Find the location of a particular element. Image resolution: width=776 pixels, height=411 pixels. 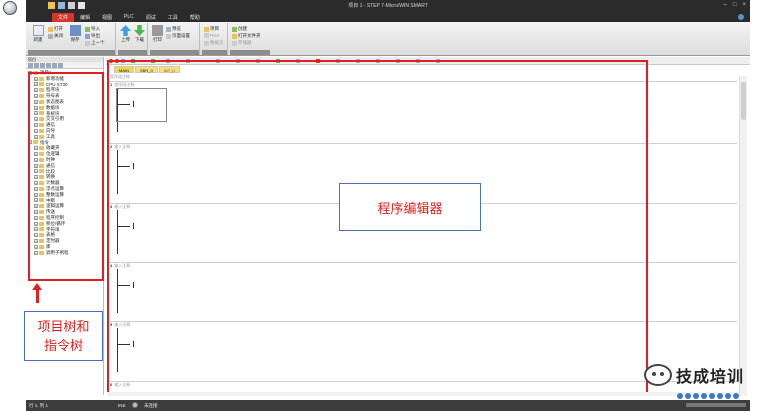

page-setup-label: 页面设置 is located at coordinates (181, 35).